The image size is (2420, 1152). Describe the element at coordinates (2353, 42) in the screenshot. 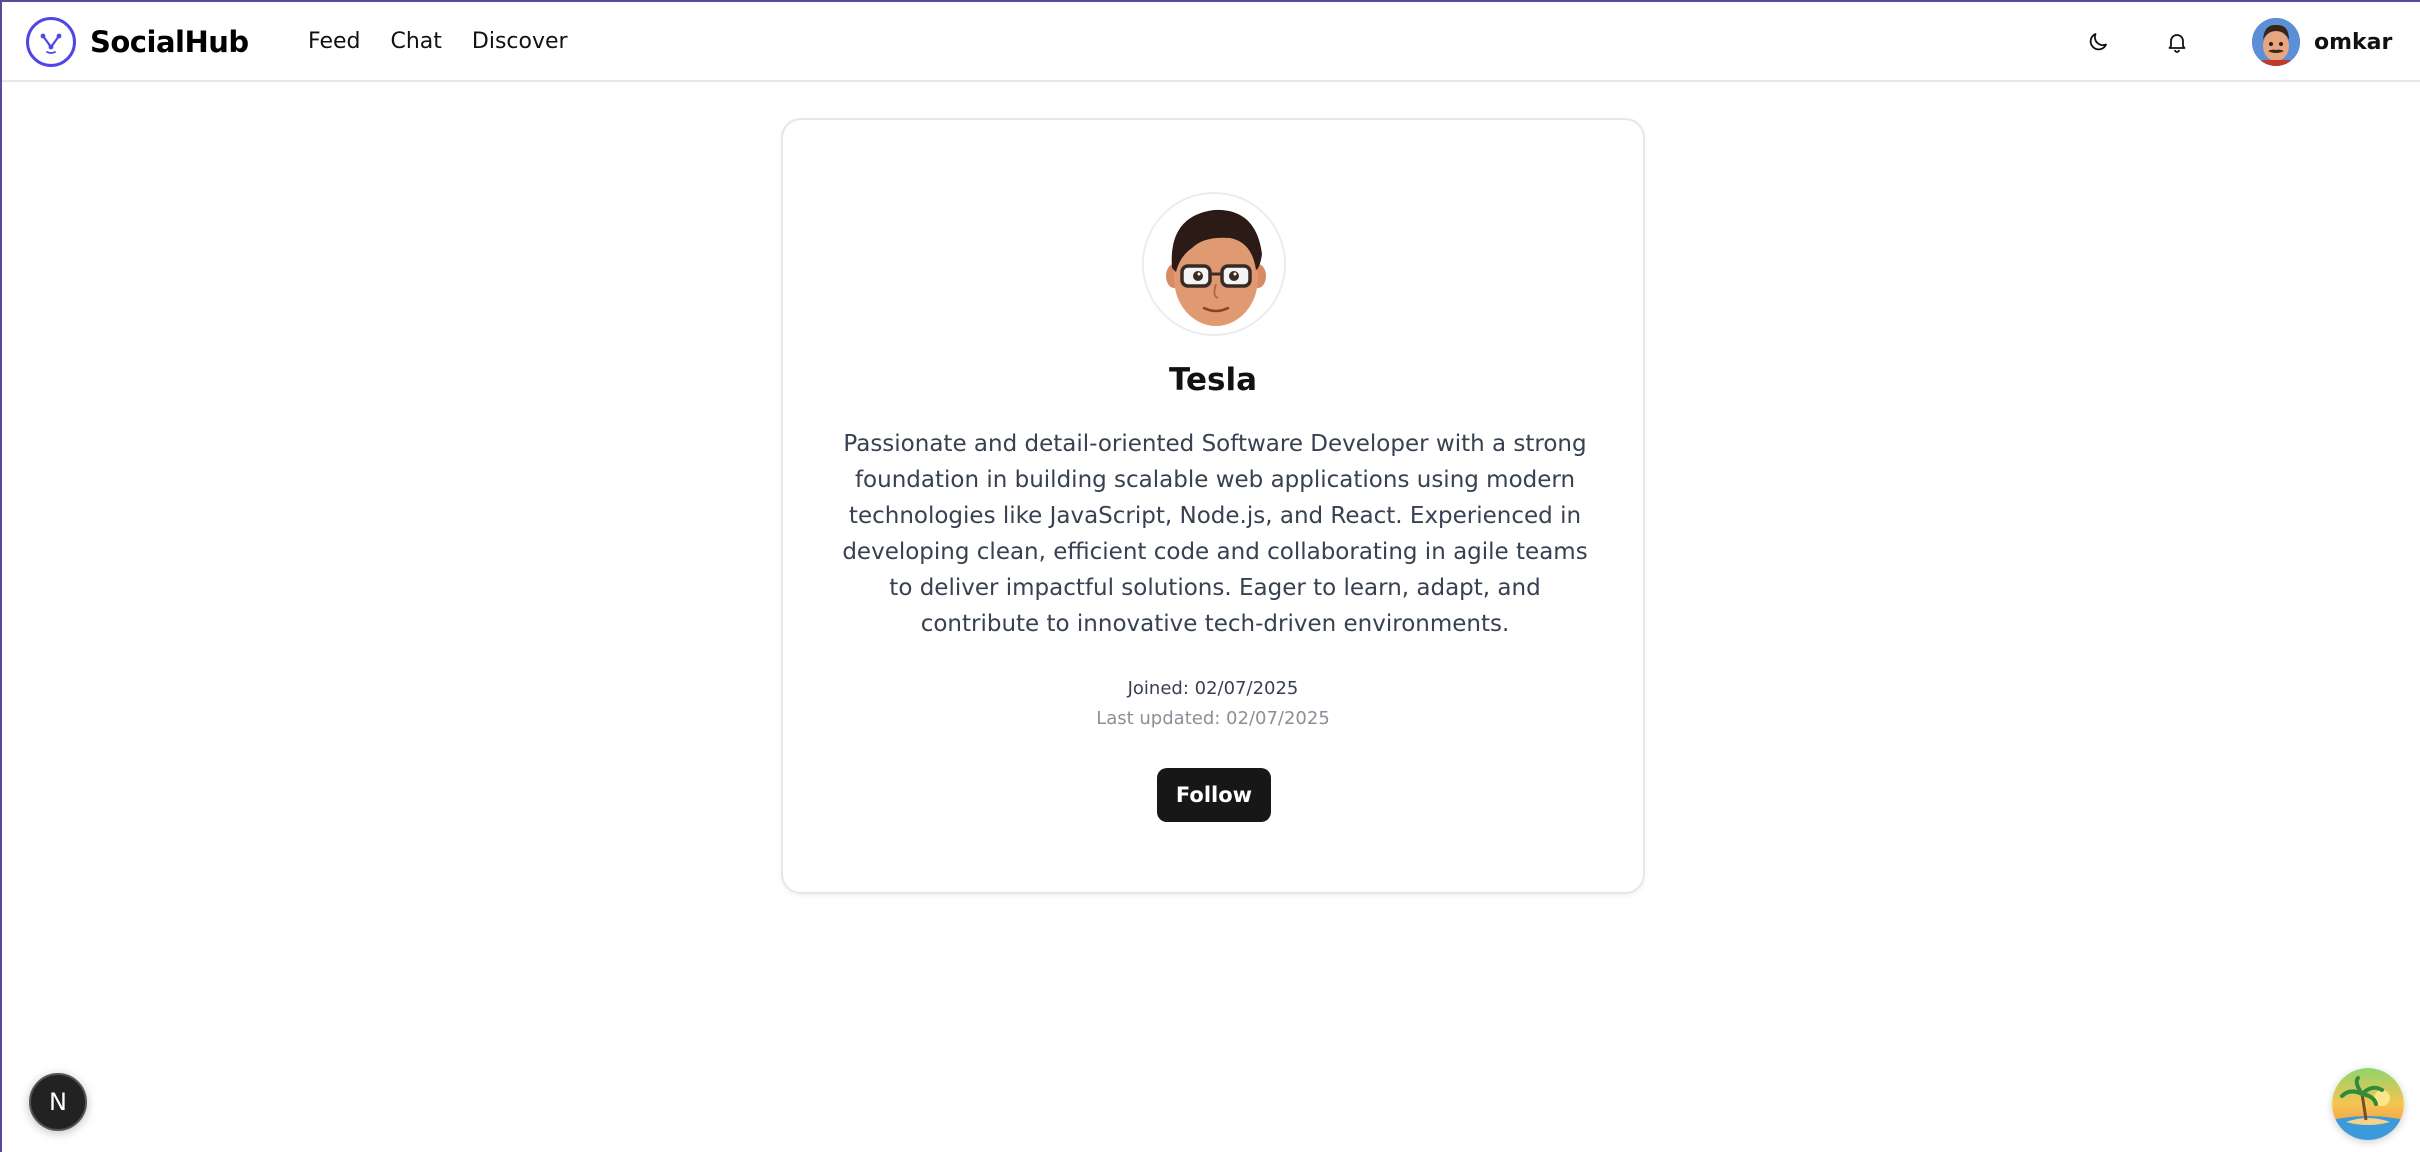

I see `user-name: omkar` at that location.